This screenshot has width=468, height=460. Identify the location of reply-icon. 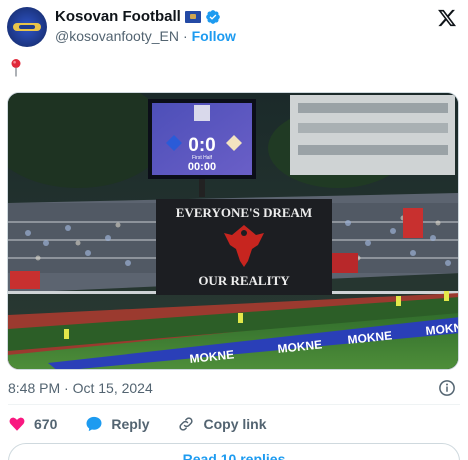
(94, 424).